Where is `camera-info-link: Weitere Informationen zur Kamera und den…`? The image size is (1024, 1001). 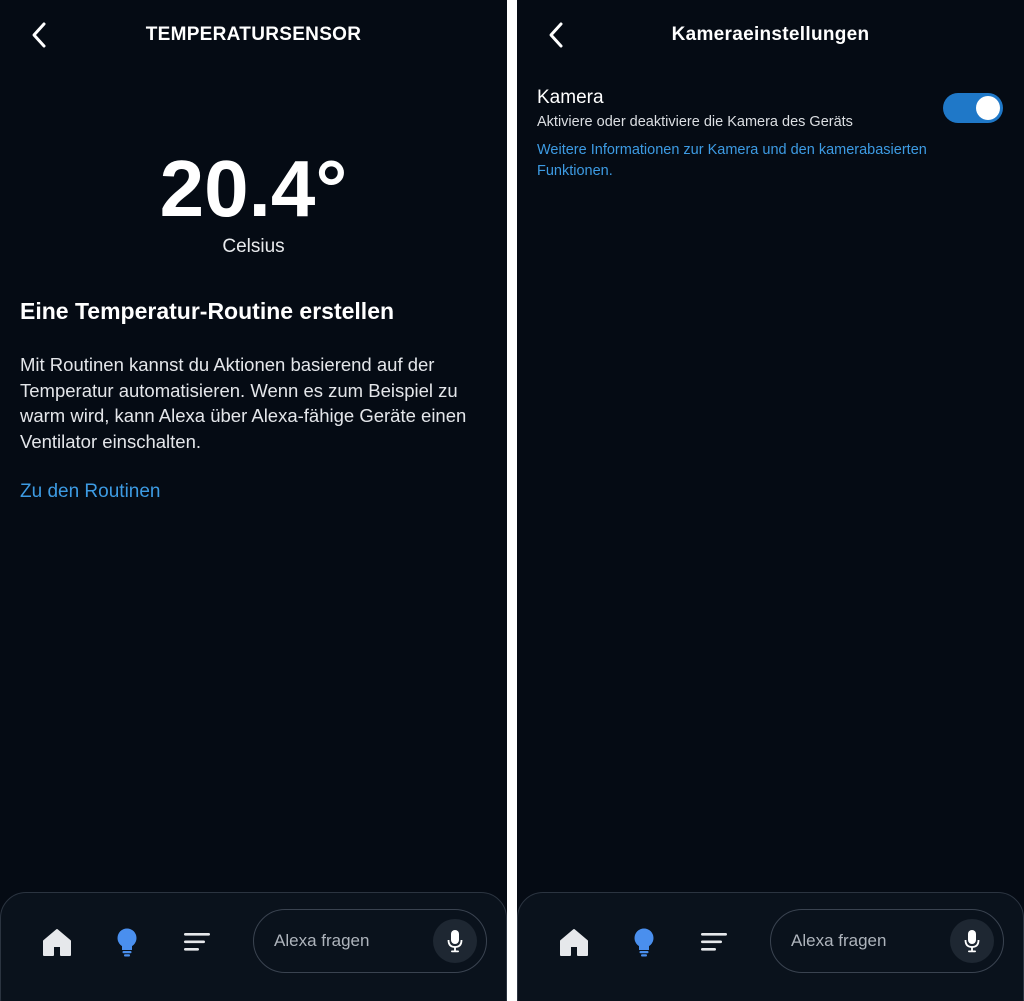 camera-info-link: Weitere Informationen zur Kamera und den… is located at coordinates (752, 160).